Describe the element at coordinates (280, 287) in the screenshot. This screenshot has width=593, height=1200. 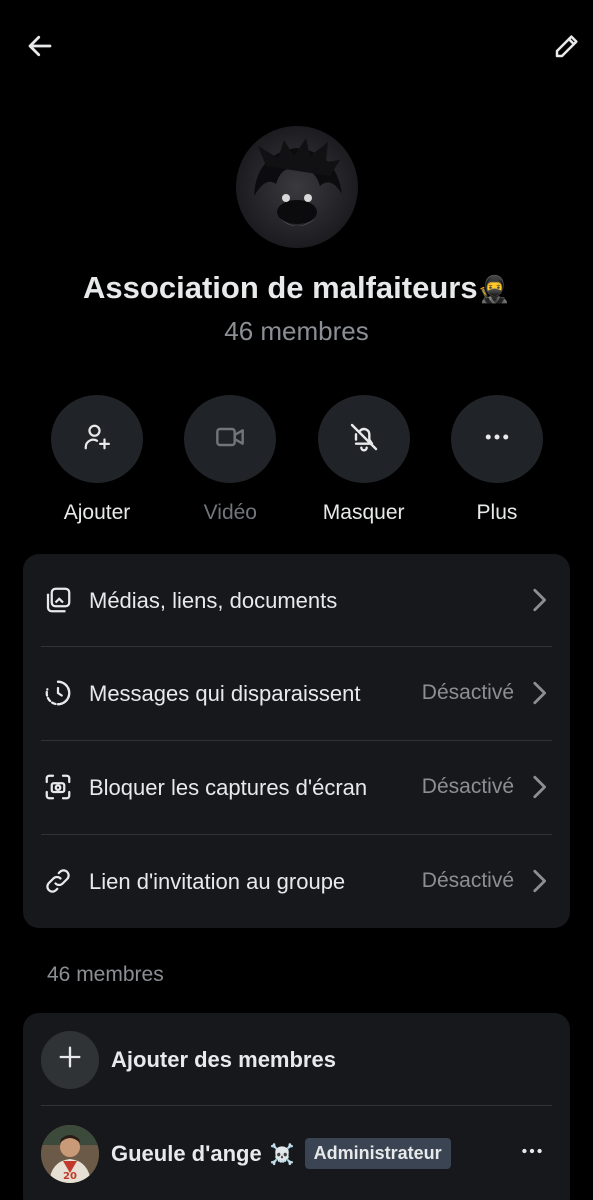
I see `group-name: Association de malfaiteurs` at that location.